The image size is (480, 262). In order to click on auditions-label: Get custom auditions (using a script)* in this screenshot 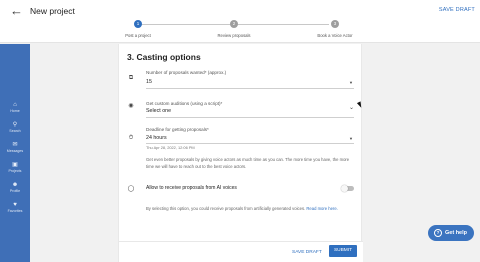, I will do `click(184, 103)`.